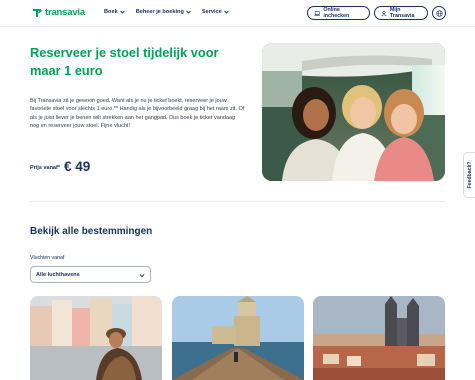  What do you see at coordinates (317, 13) in the screenshot?
I see `laptop-icon` at bounding box center [317, 13].